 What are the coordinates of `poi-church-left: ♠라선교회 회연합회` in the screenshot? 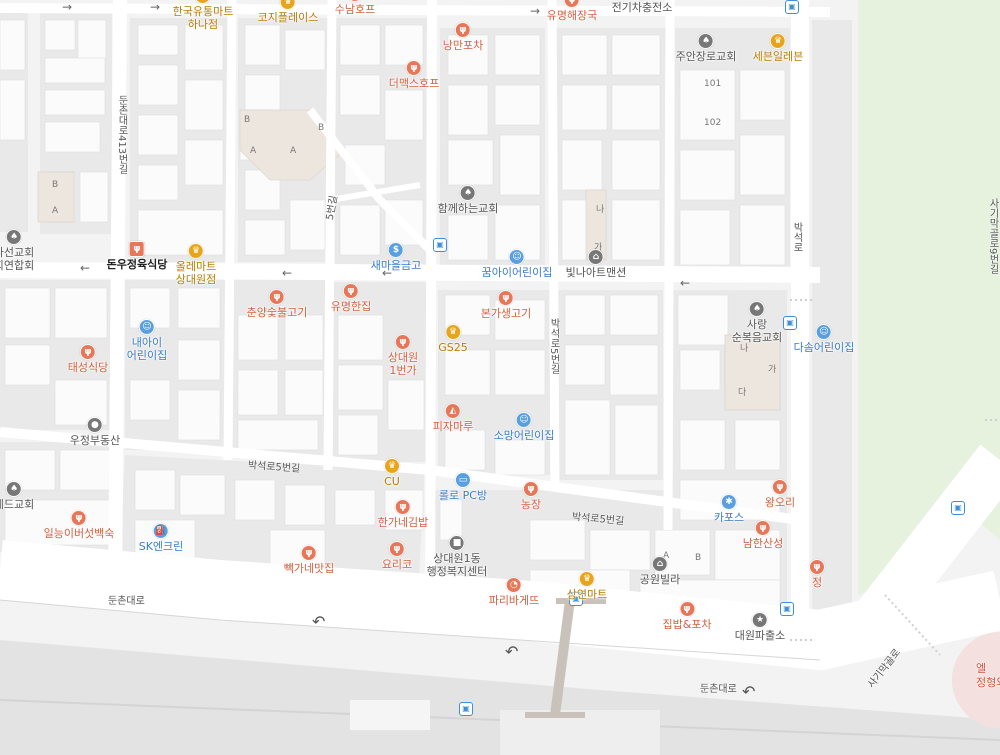 It's located at (17, 250).